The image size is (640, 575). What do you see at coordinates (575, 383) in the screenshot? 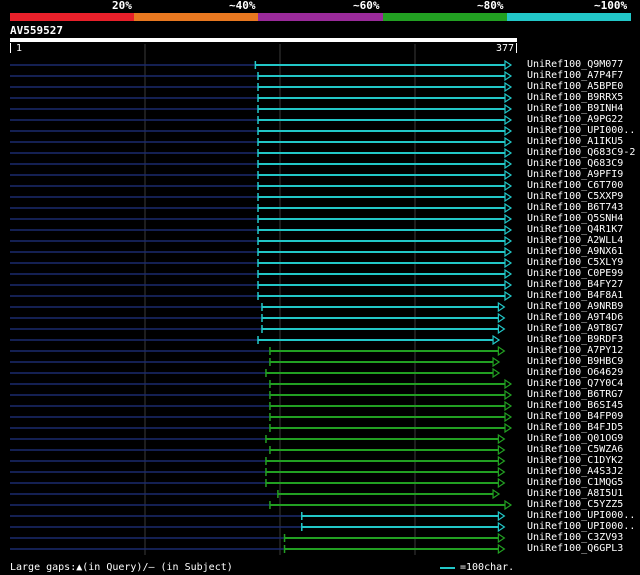
I see `hit-label: UniRef100_Q7Y0C4` at bounding box center [575, 383].